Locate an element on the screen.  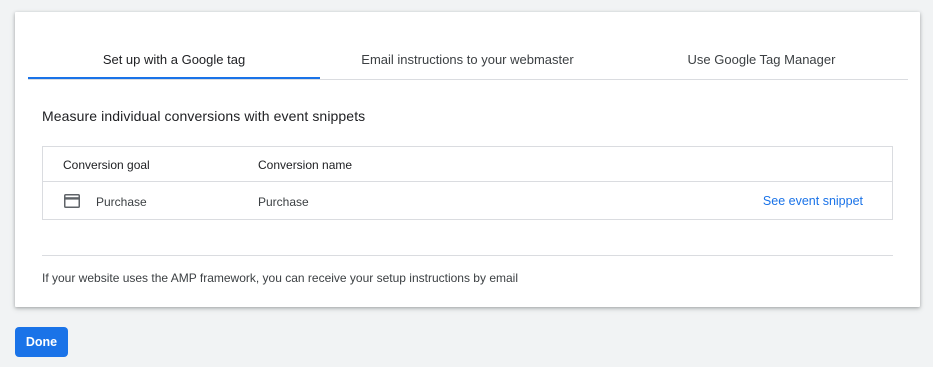
see-event-snippet-link: See event snippet is located at coordinates (813, 201).